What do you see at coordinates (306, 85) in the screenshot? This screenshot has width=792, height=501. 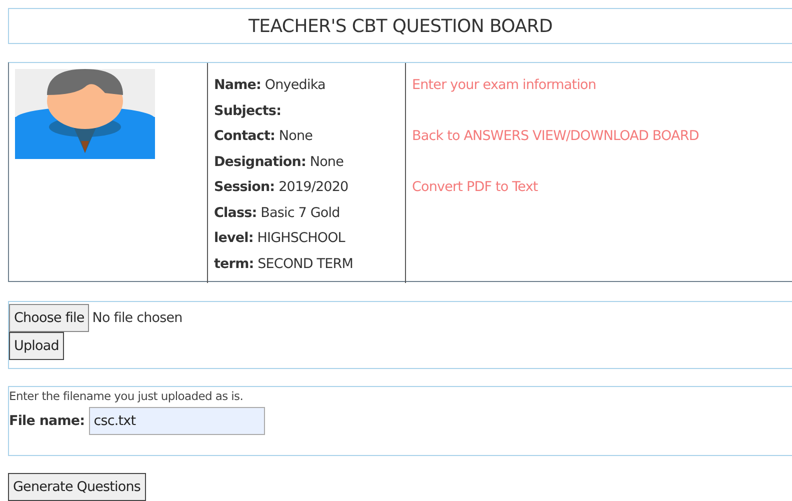 I see `profile-field: Name: Onyedika` at bounding box center [306, 85].